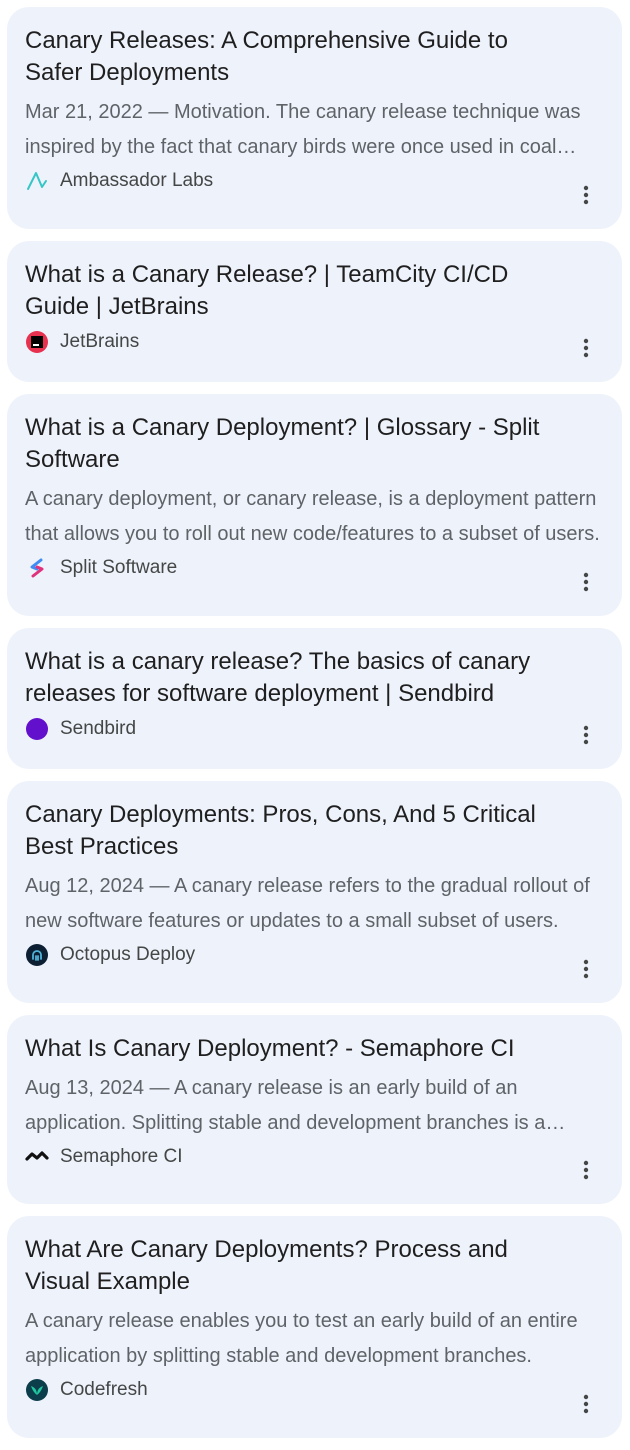  I want to click on ambassador-logo-icon, so click(37, 181).